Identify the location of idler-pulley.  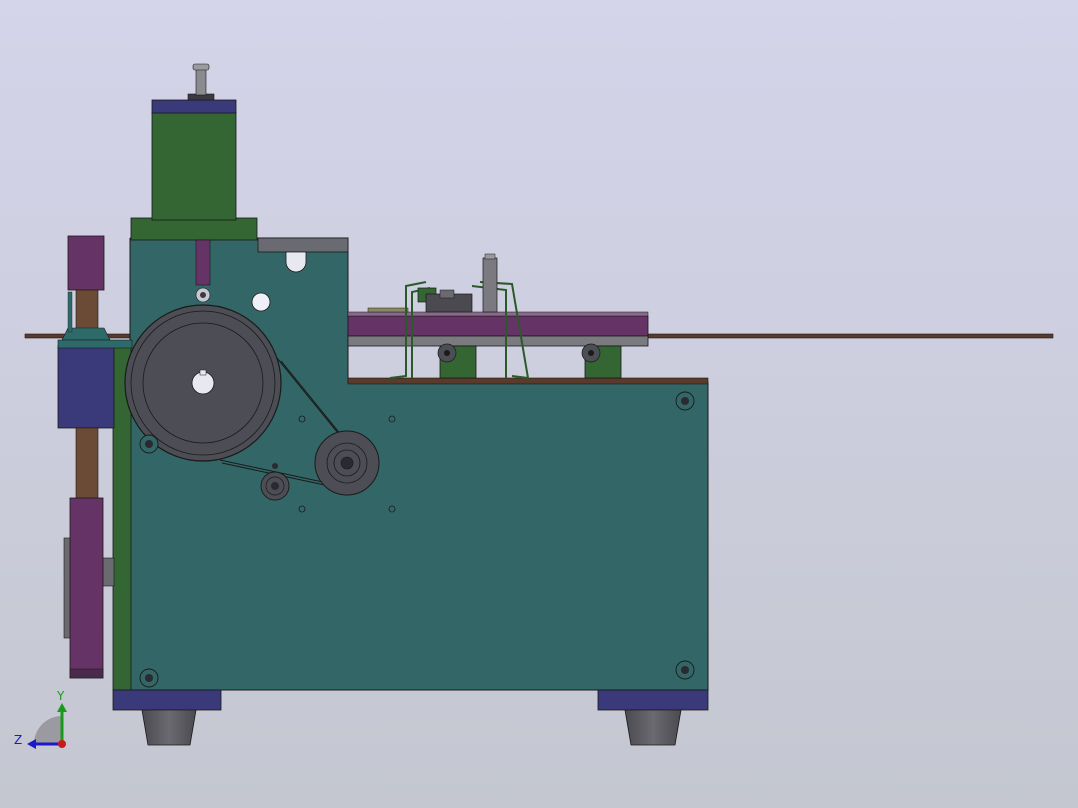
(275, 486).